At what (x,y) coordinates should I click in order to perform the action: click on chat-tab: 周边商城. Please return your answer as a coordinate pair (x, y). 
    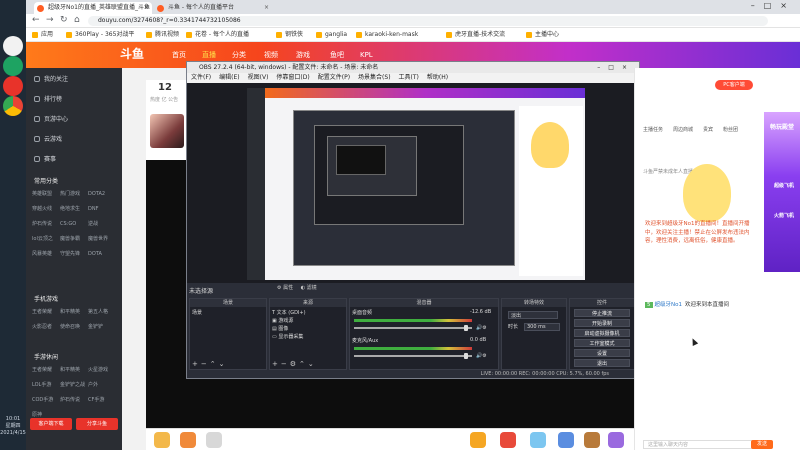
    Looking at the image, I should click on (683, 130).